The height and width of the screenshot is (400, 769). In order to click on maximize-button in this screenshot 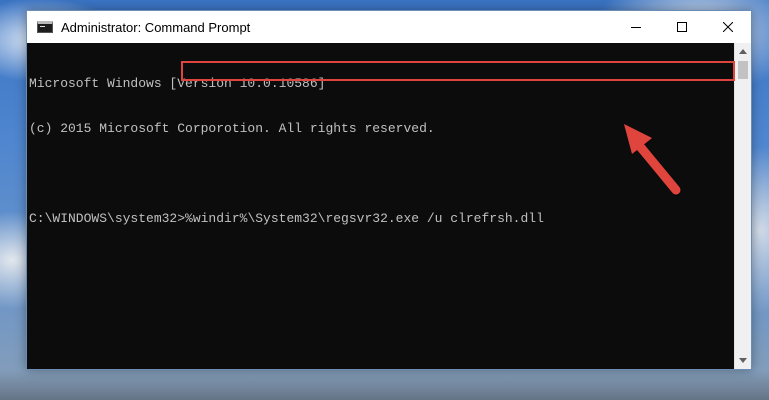, I will do `click(682, 27)`.